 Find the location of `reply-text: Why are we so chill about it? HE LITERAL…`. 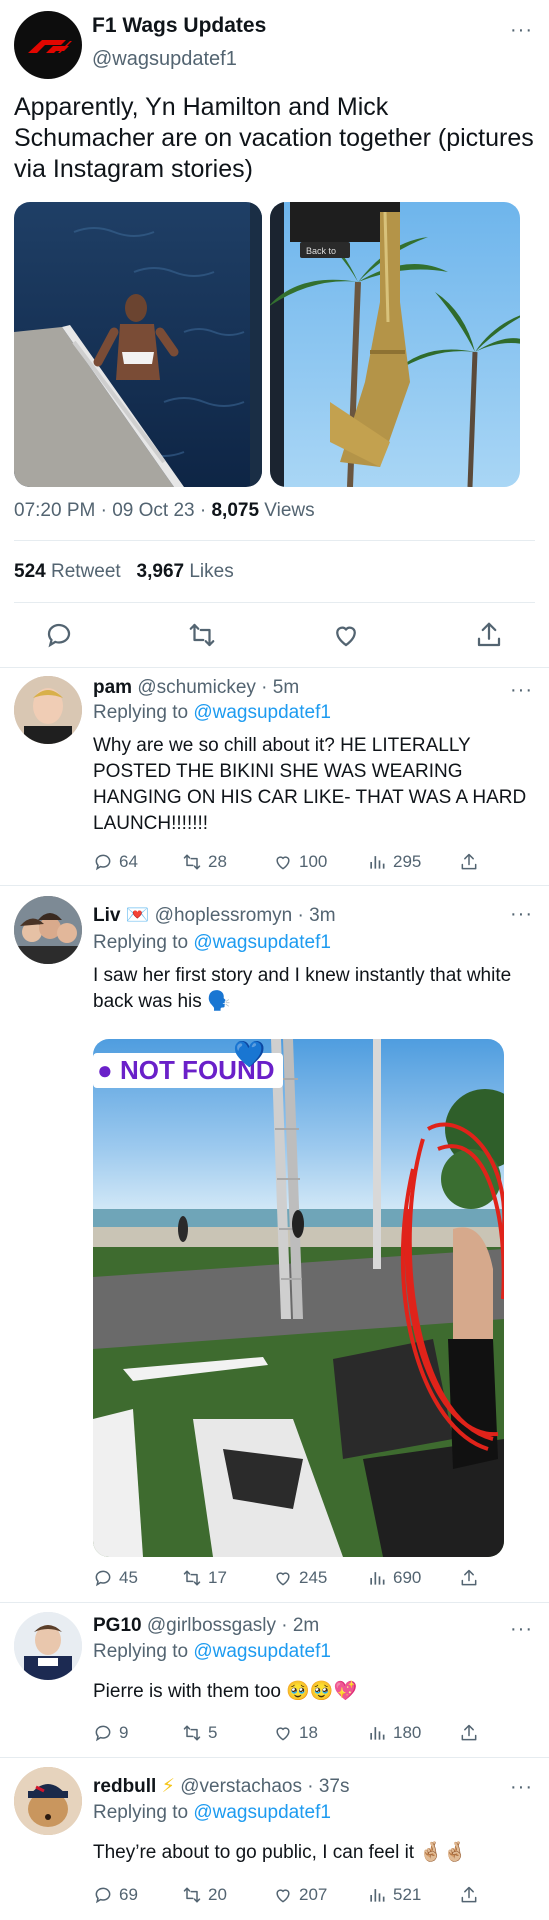

reply-text: Why are we so chill about it? HE LITERAL… is located at coordinates (310, 784).